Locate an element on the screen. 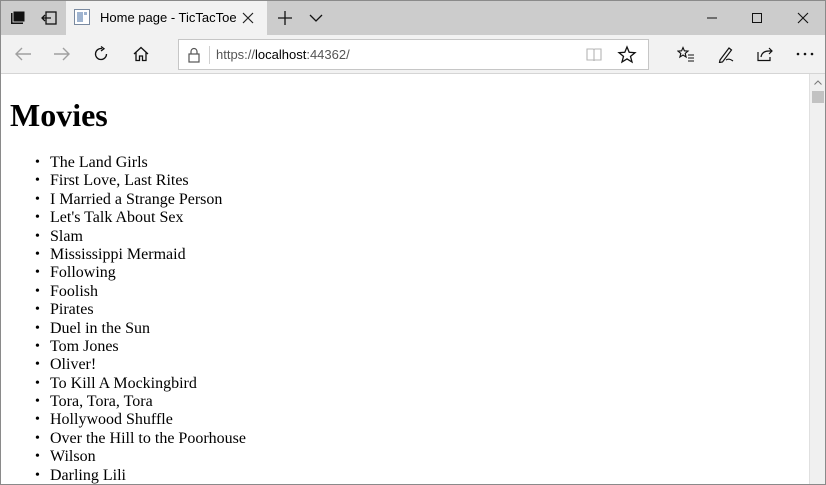 Image resolution: width=826 pixels, height=485 pixels. close-window-button is located at coordinates (802, 18).